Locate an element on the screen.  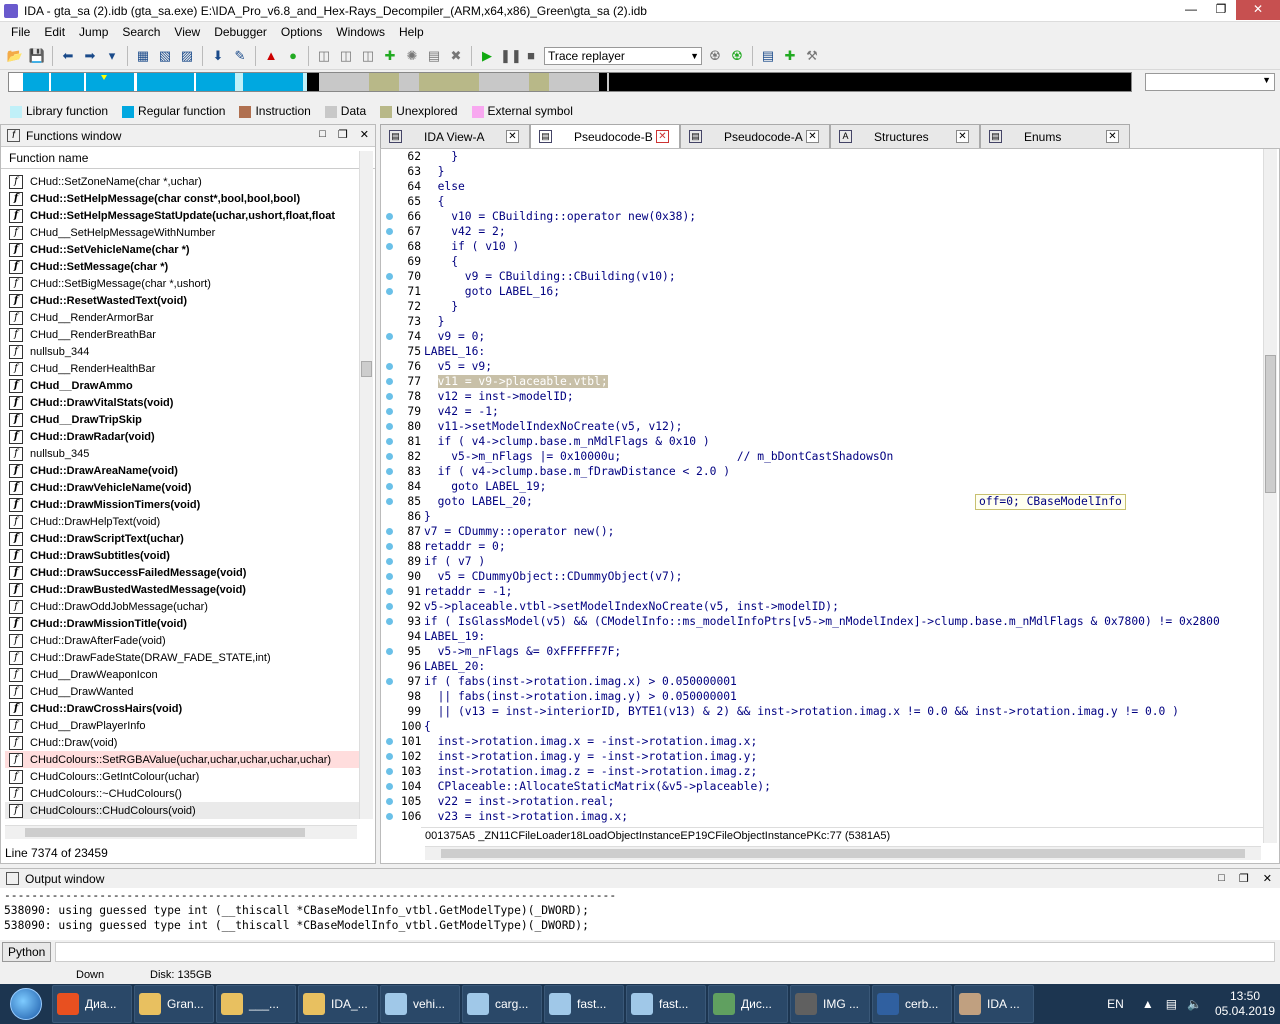
code-line: 77 v11 = v9->placeable.vtbl; is located at coordinates (823, 381).